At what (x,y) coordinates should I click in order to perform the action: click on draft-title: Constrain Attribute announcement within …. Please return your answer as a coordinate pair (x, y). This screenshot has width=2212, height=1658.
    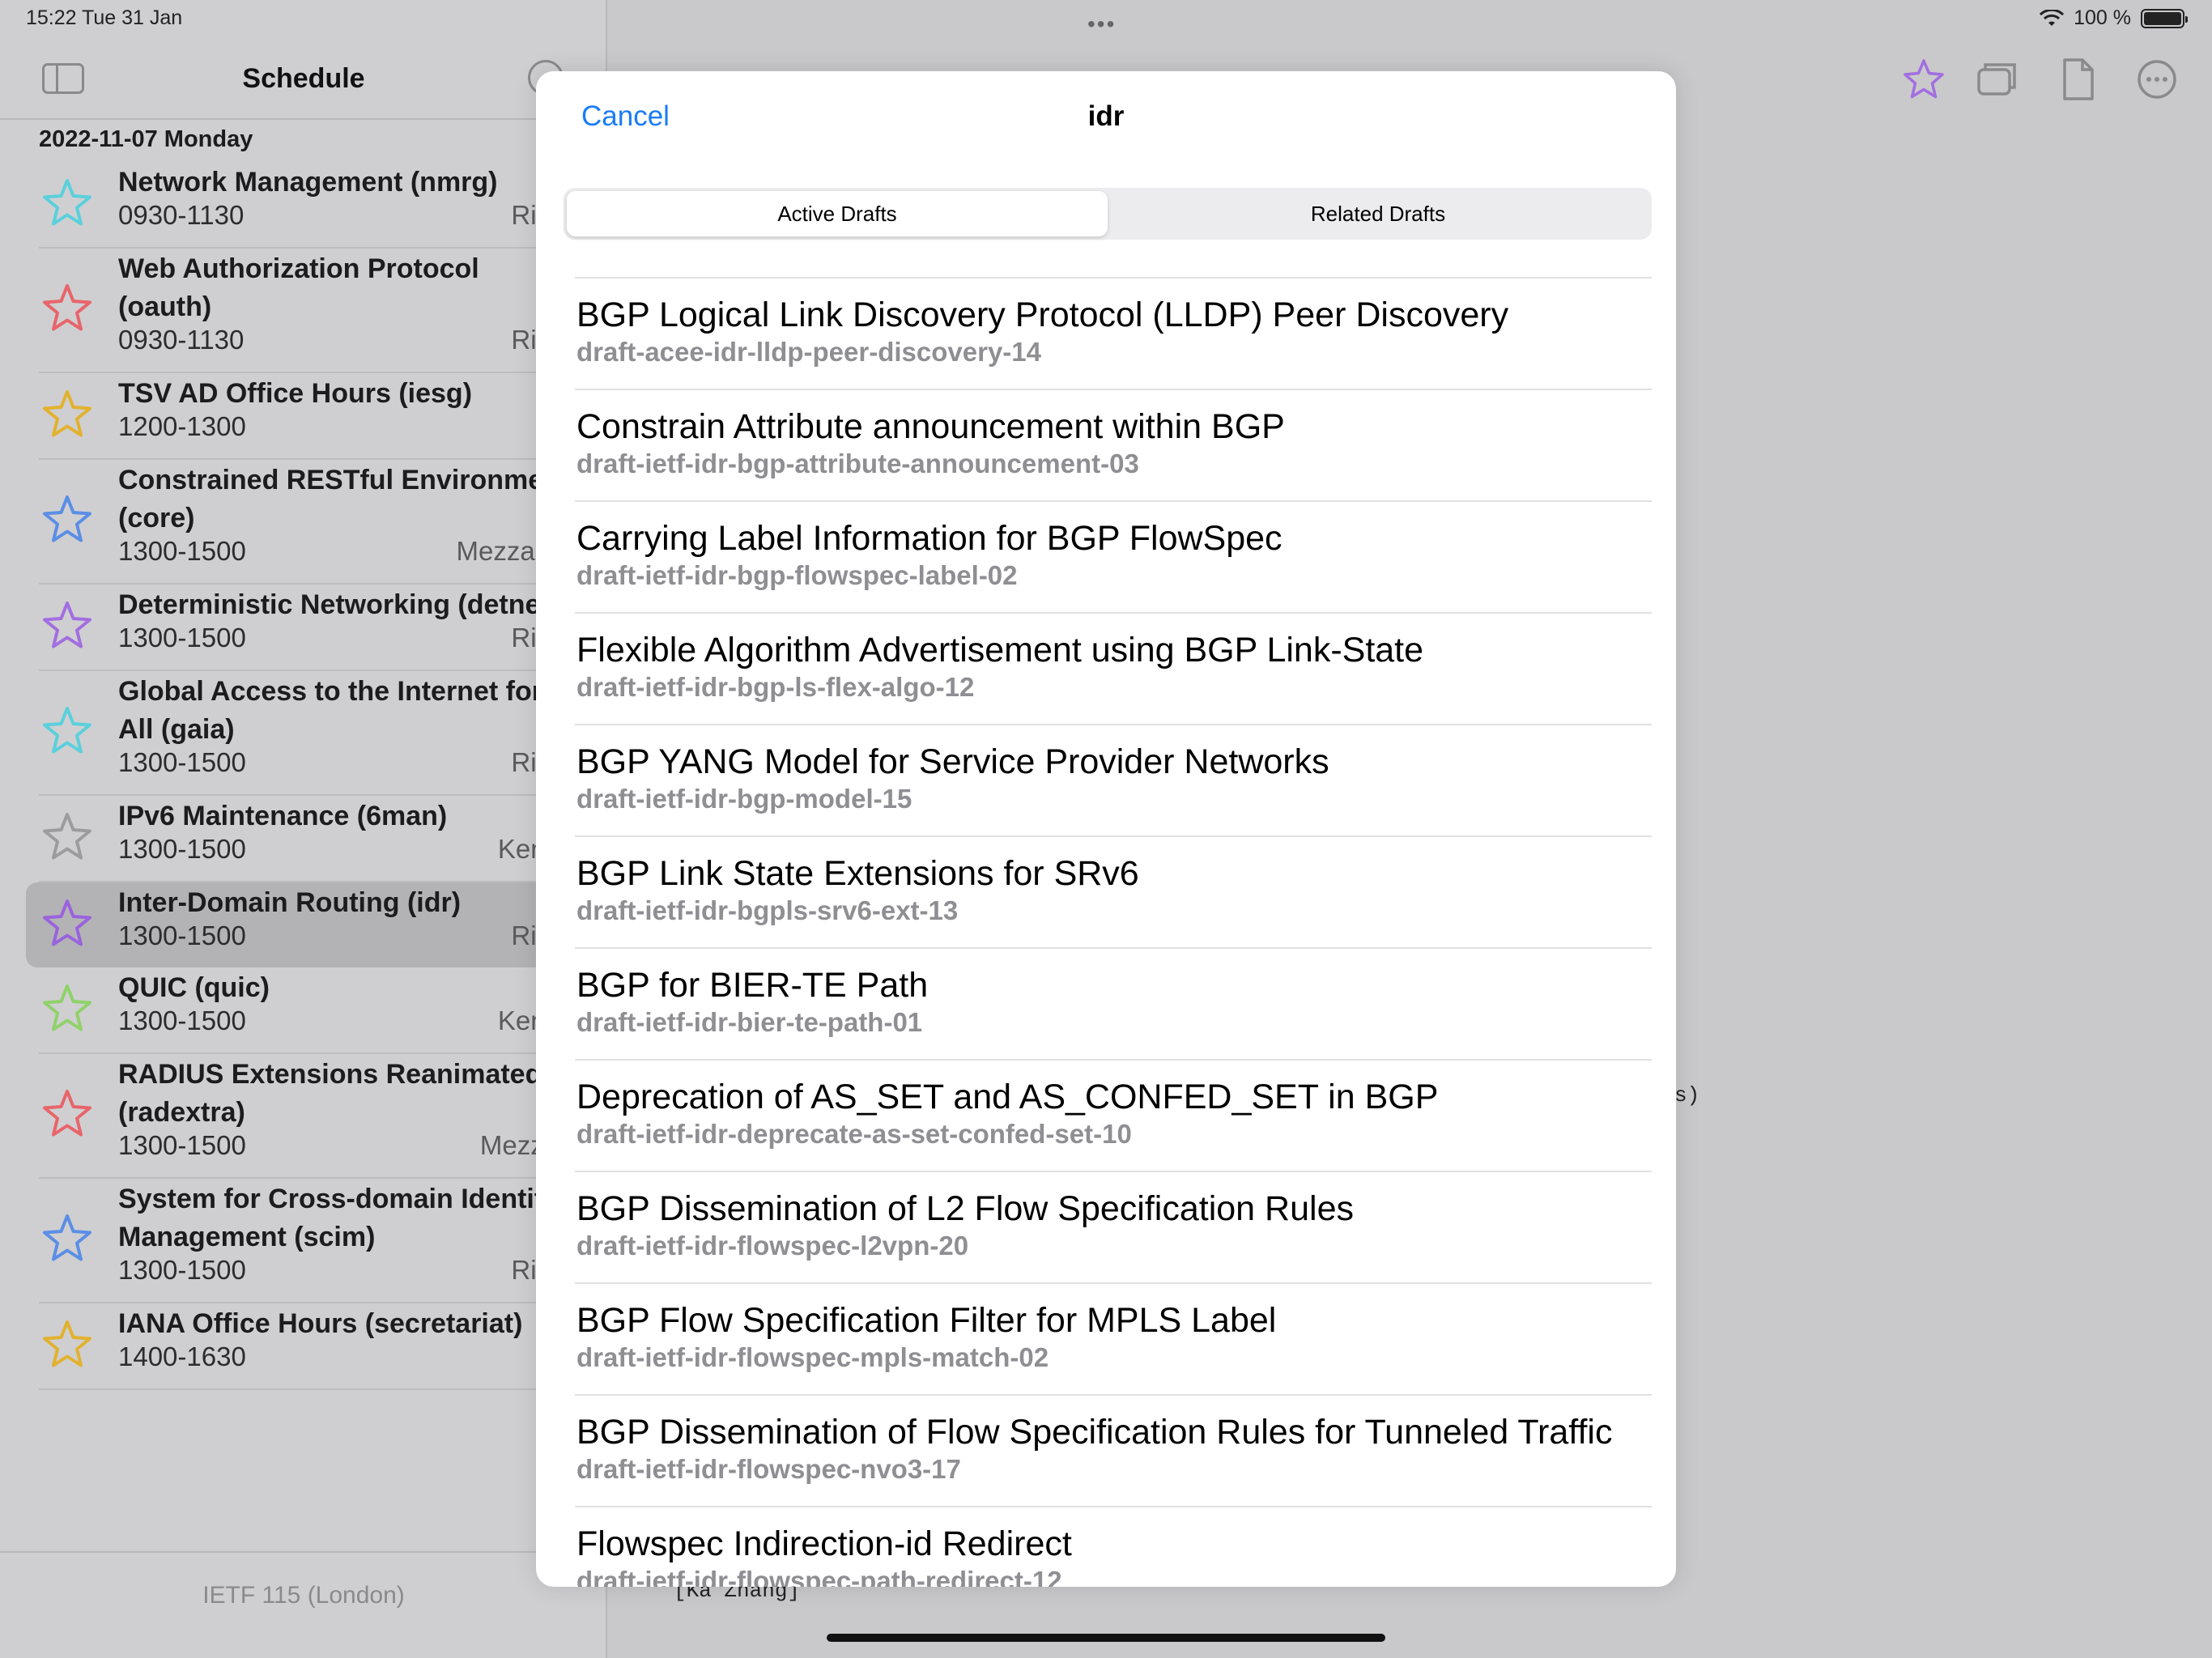
    Looking at the image, I should click on (931, 426).